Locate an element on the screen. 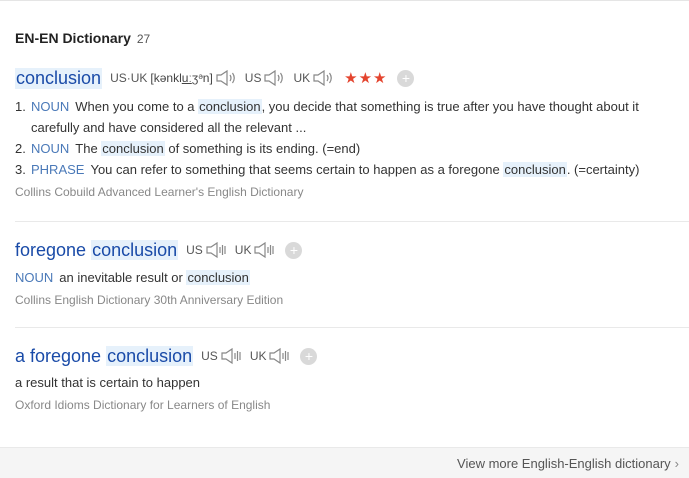  section-title: EN-EN Dictionary is located at coordinates (73, 38).